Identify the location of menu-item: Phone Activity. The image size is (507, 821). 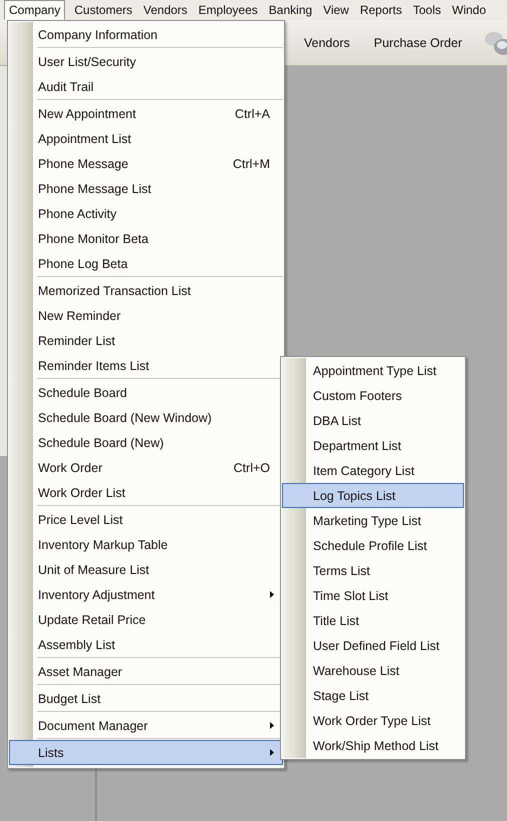
(146, 213).